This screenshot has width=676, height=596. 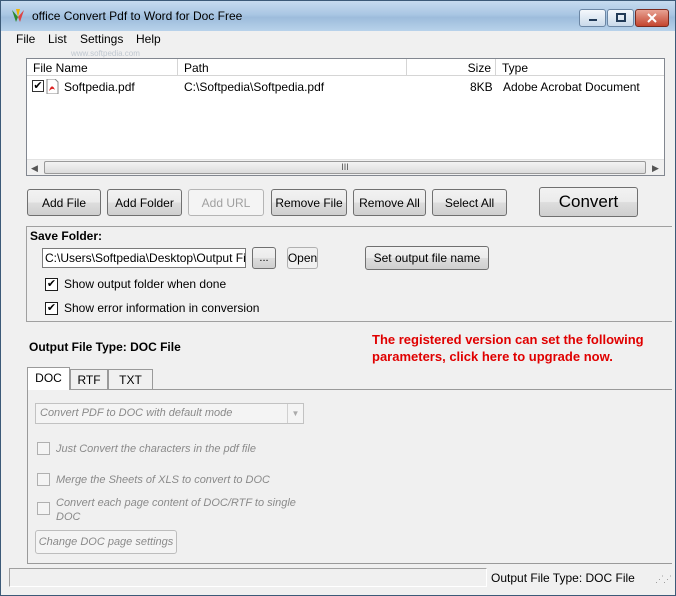 What do you see at coordinates (563, 578) in the screenshot?
I see `status-output-type: Output File Type: DOC File` at bounding box center [563, 578].